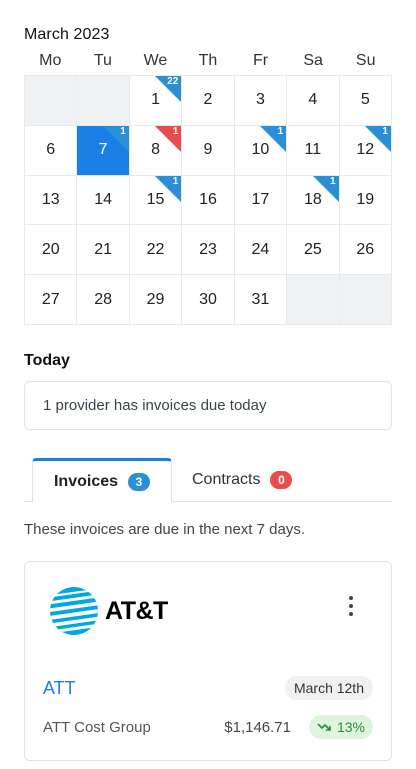  What do you see at coordinates (261, 150) in the screenshot?
I see `calendar-day-10: 10 1` at bounding box center [261, 150].